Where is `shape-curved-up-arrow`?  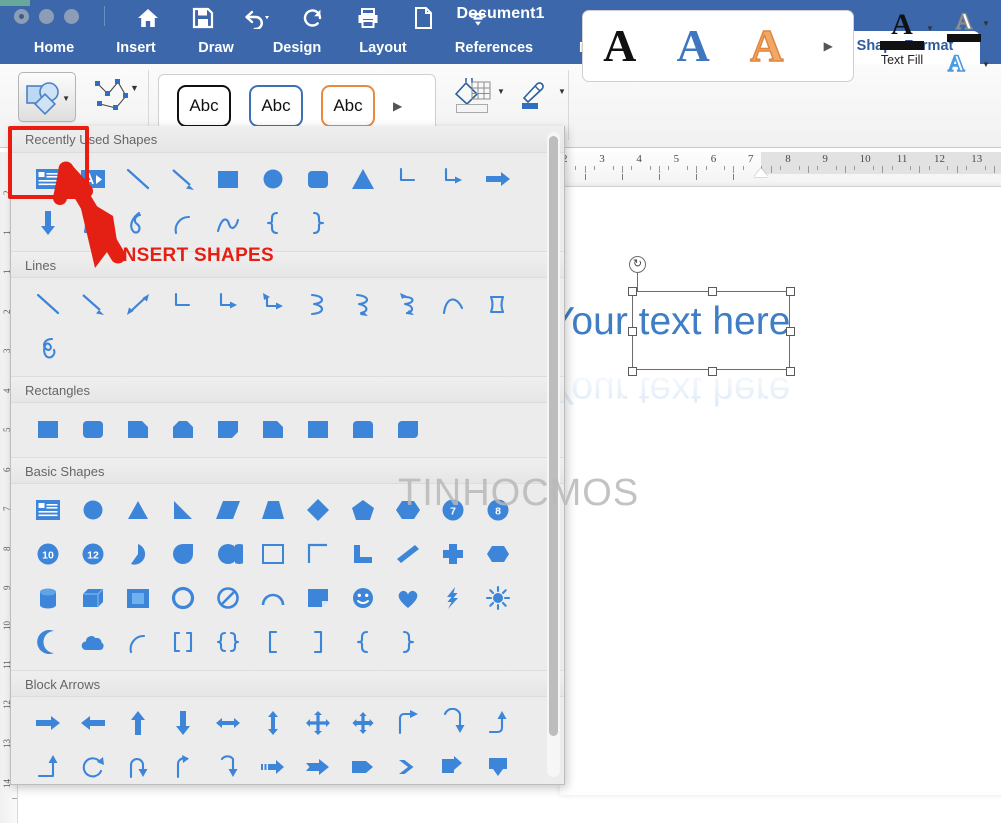 shape-curved-up-arrow is located at coordinates (452, 723).